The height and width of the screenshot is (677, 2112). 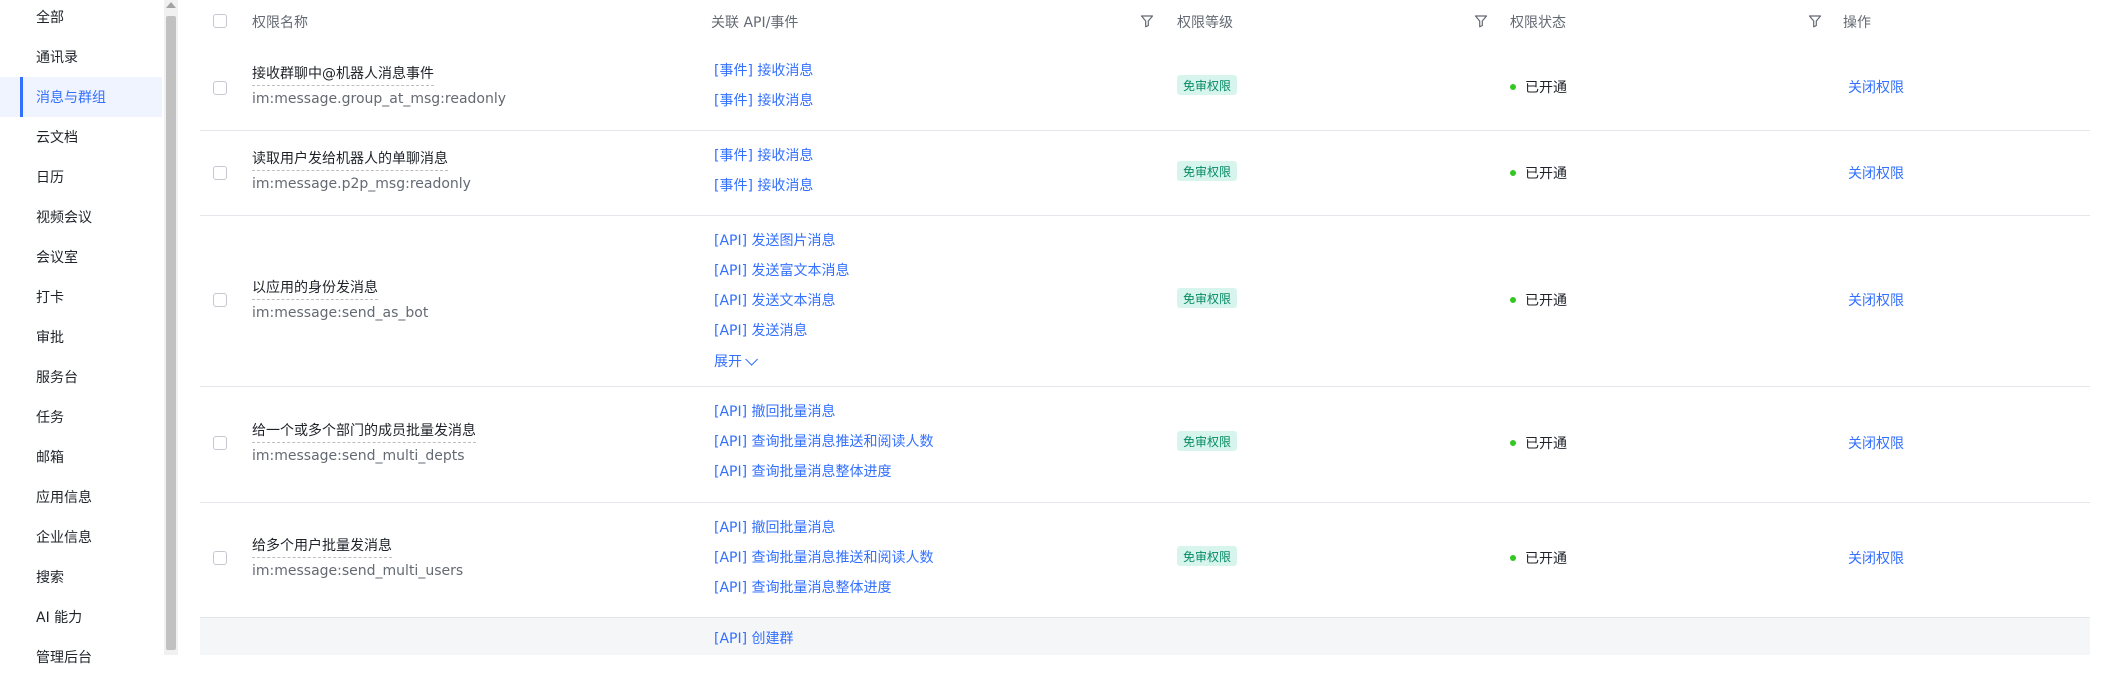 I want to click on api-link: [API] 发送富文本消息, so click(x=782, y=270).